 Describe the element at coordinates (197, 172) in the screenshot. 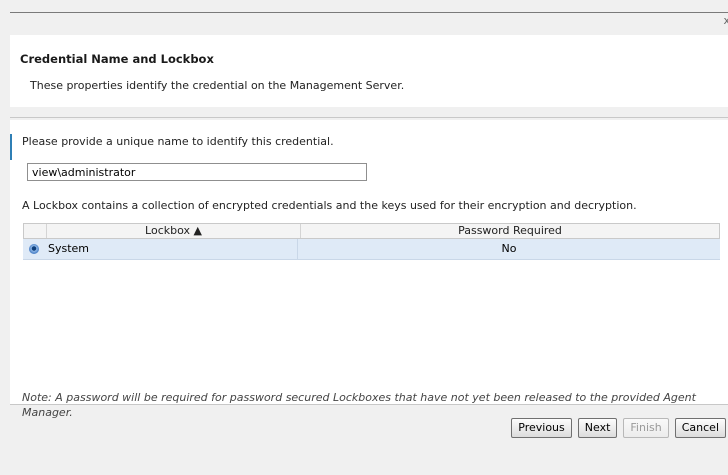

I see `credential-name-input` at that location.